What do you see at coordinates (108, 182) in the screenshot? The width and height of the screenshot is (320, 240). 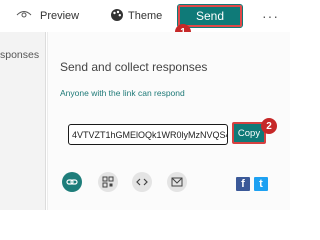 I see `qr-code-icon` at bounding box center [108, 182].